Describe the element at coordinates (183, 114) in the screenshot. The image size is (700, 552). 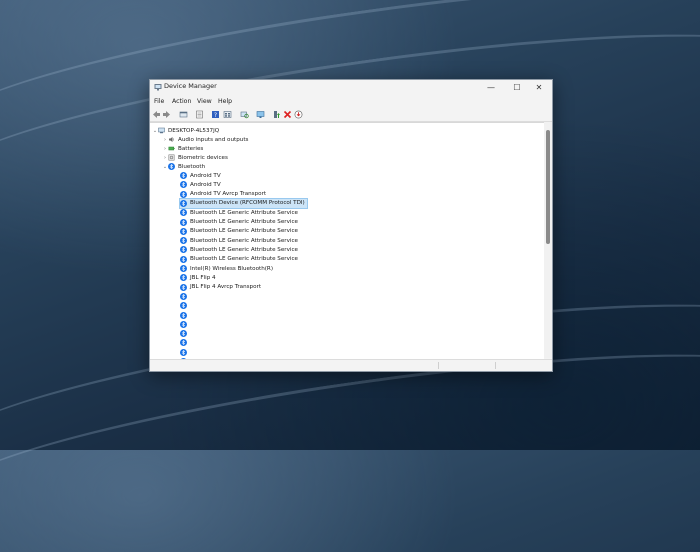
I see `properties-icon` at that location.